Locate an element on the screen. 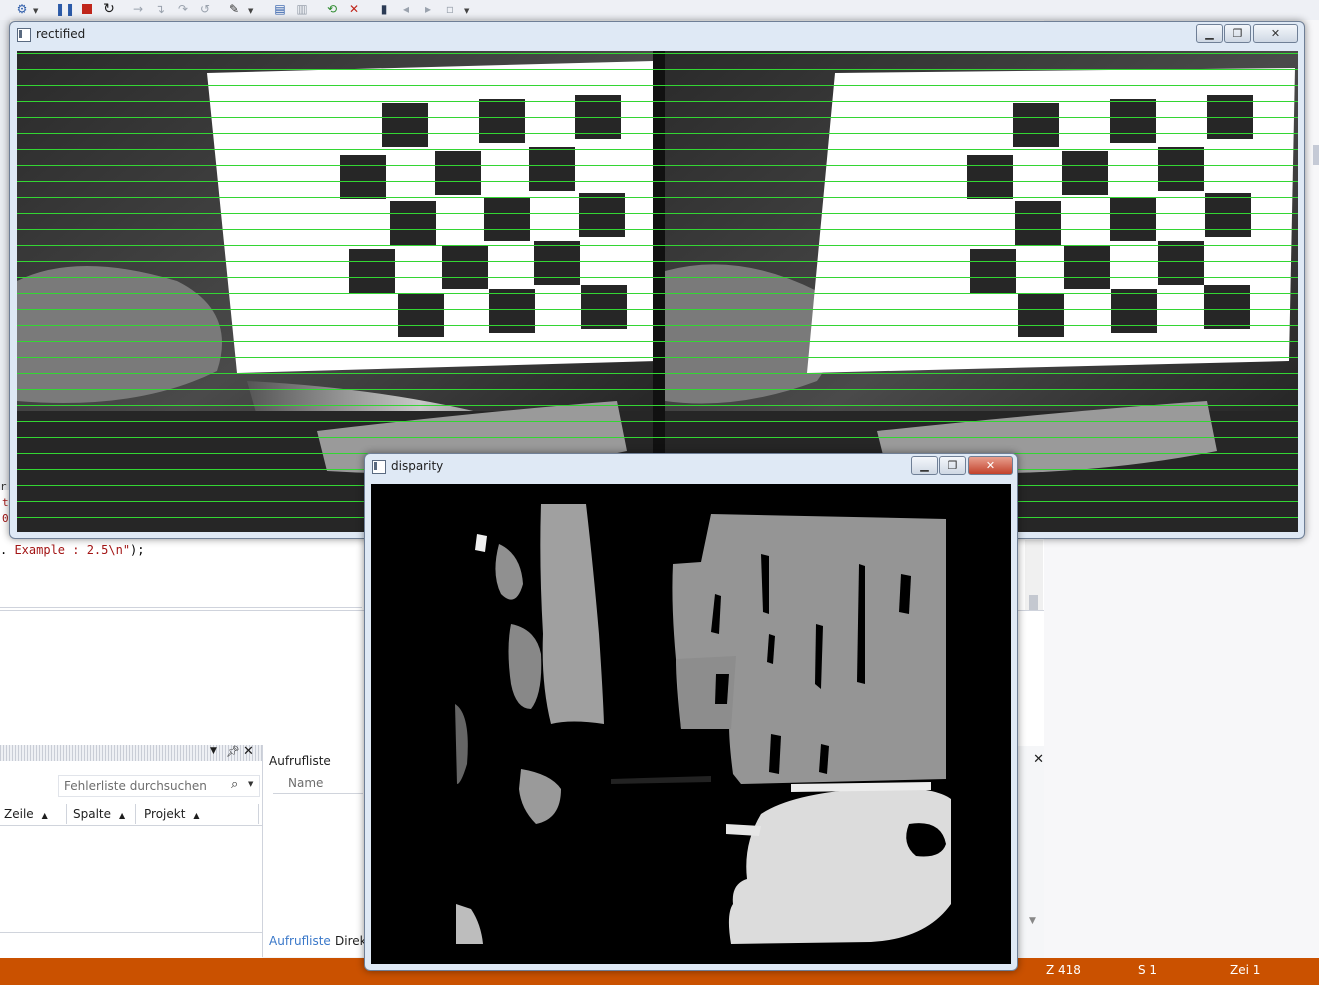  clear-bookmark-icon: ▫ is located at coordinates (450, 9).